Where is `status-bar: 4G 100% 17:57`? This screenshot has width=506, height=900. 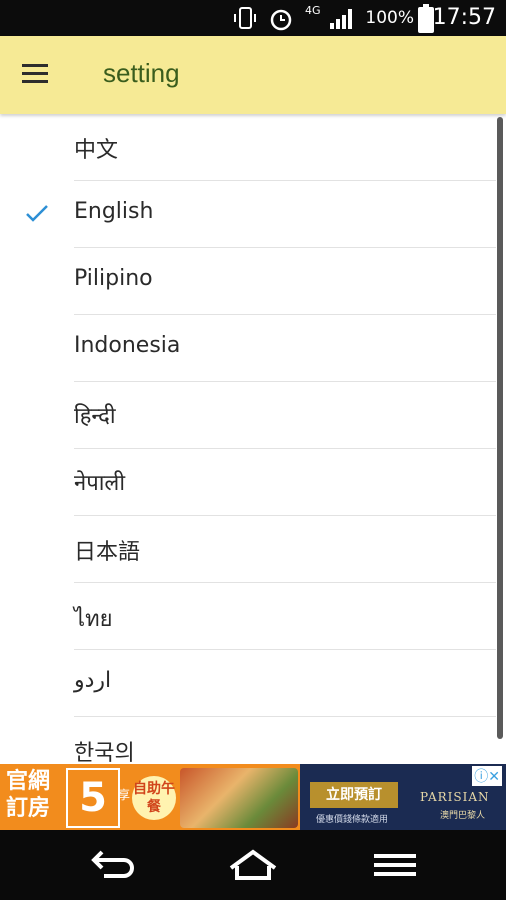
status-bar: 4G 100% 17:57 is located at coordinates (253, 18).